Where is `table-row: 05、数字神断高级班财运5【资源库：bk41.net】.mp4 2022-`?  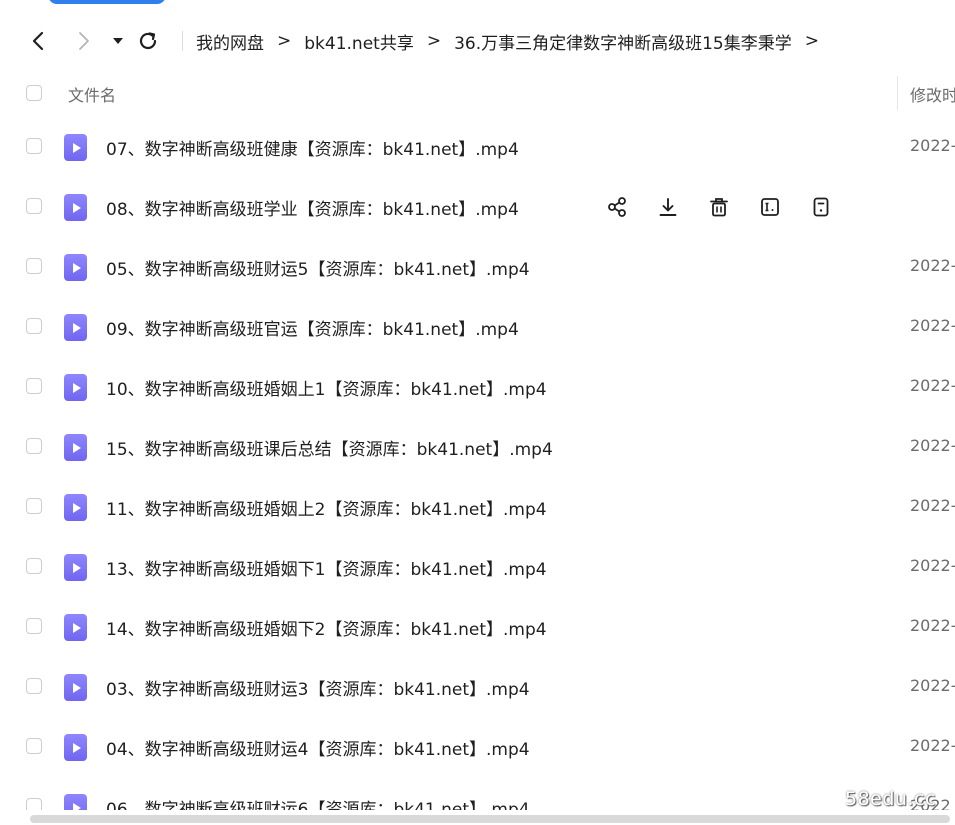
table-row: 05、数字神断高级班财运5【资源库：bk41.net】.mp4 2022- is located at coordinates (477, 266).